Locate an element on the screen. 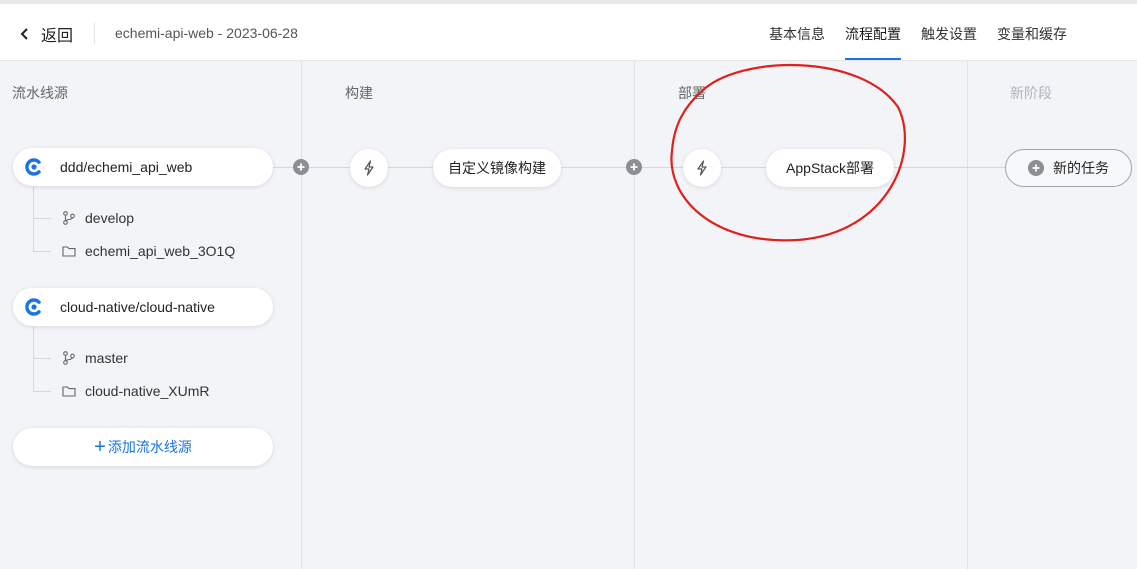 This screenshot has width=1137, height=569. source-name: ddd/echemi_api_web is located at coordinates (126, 167).